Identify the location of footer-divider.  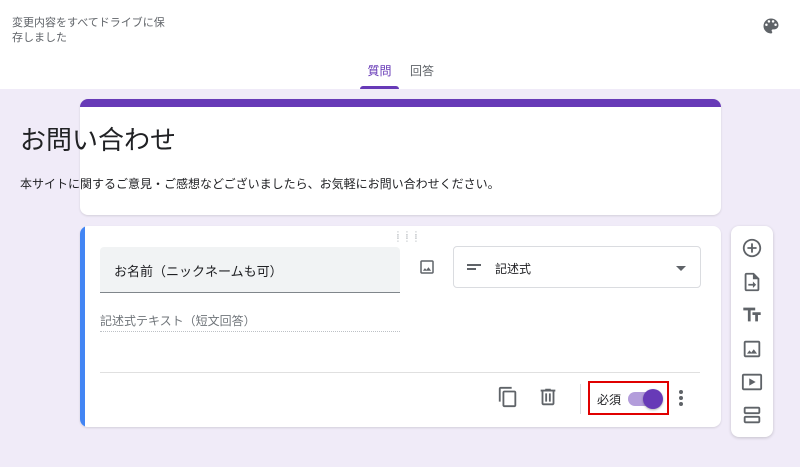
(400, 372).